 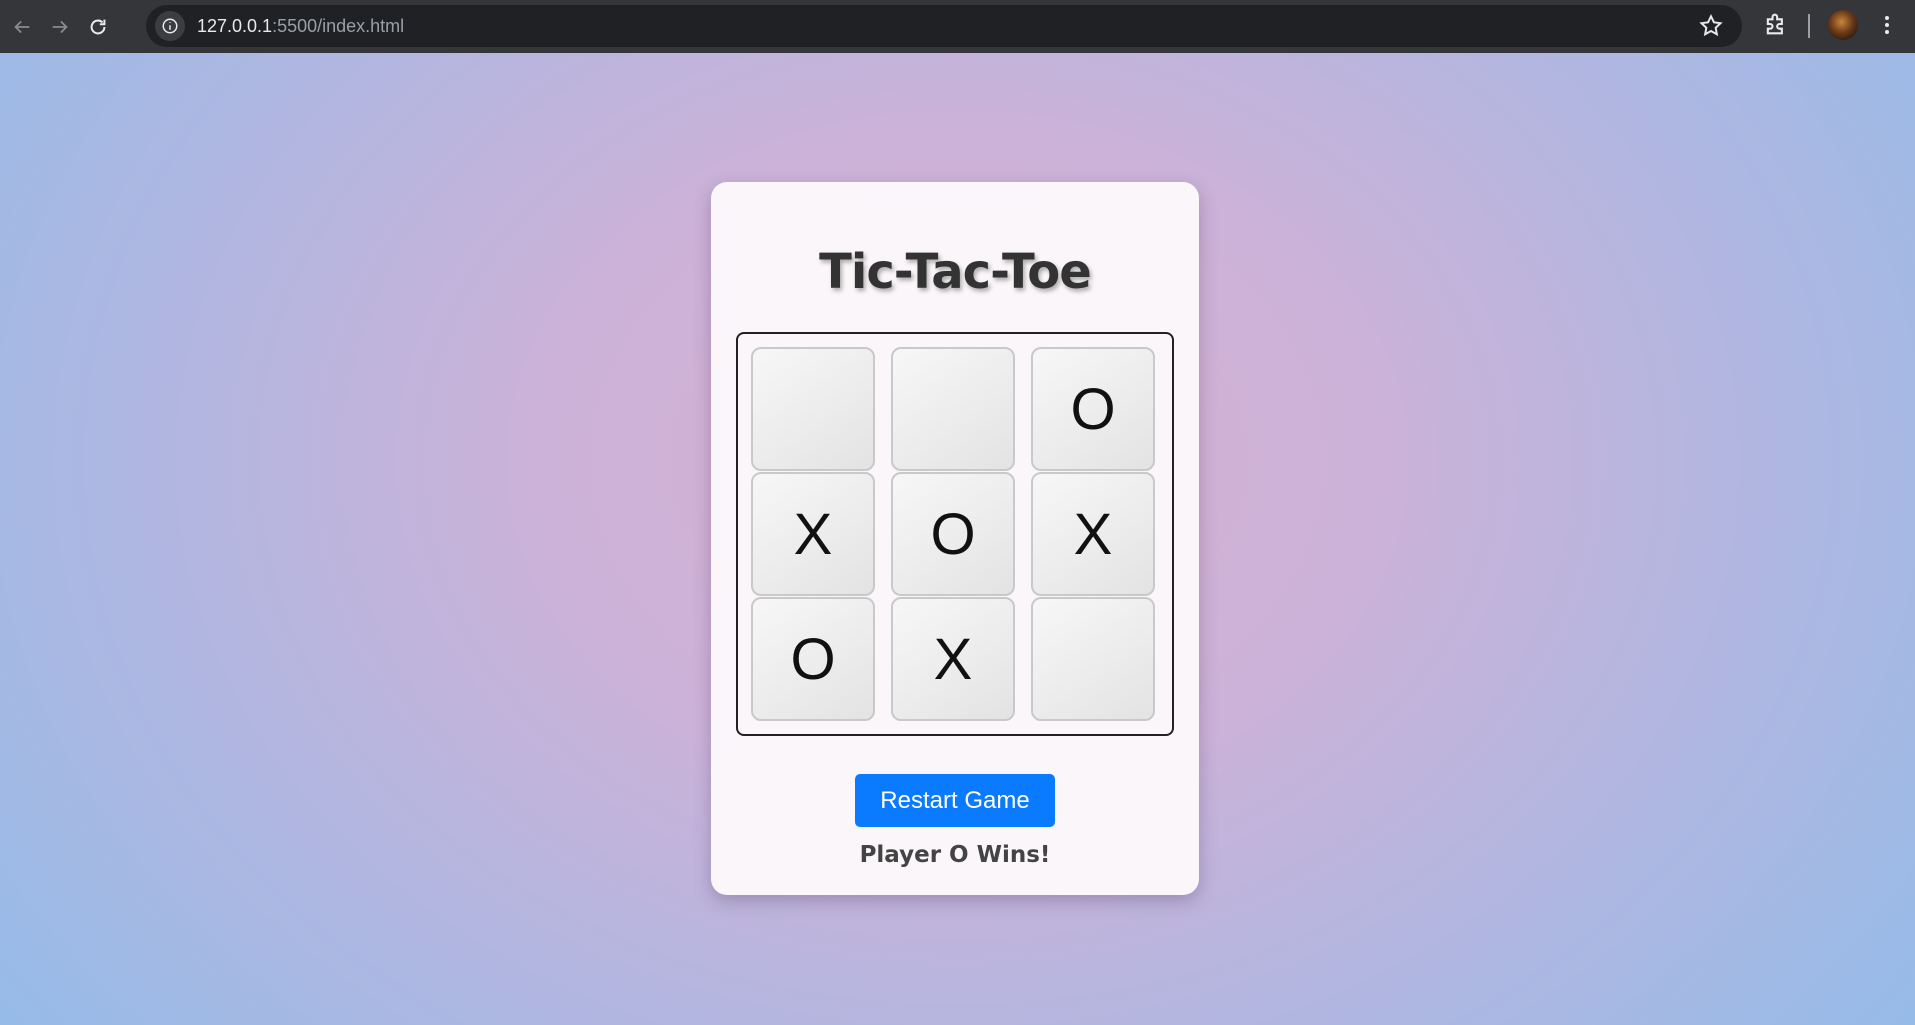 I want to click on bookmark-star-icon, so click(x=1711, y=26).